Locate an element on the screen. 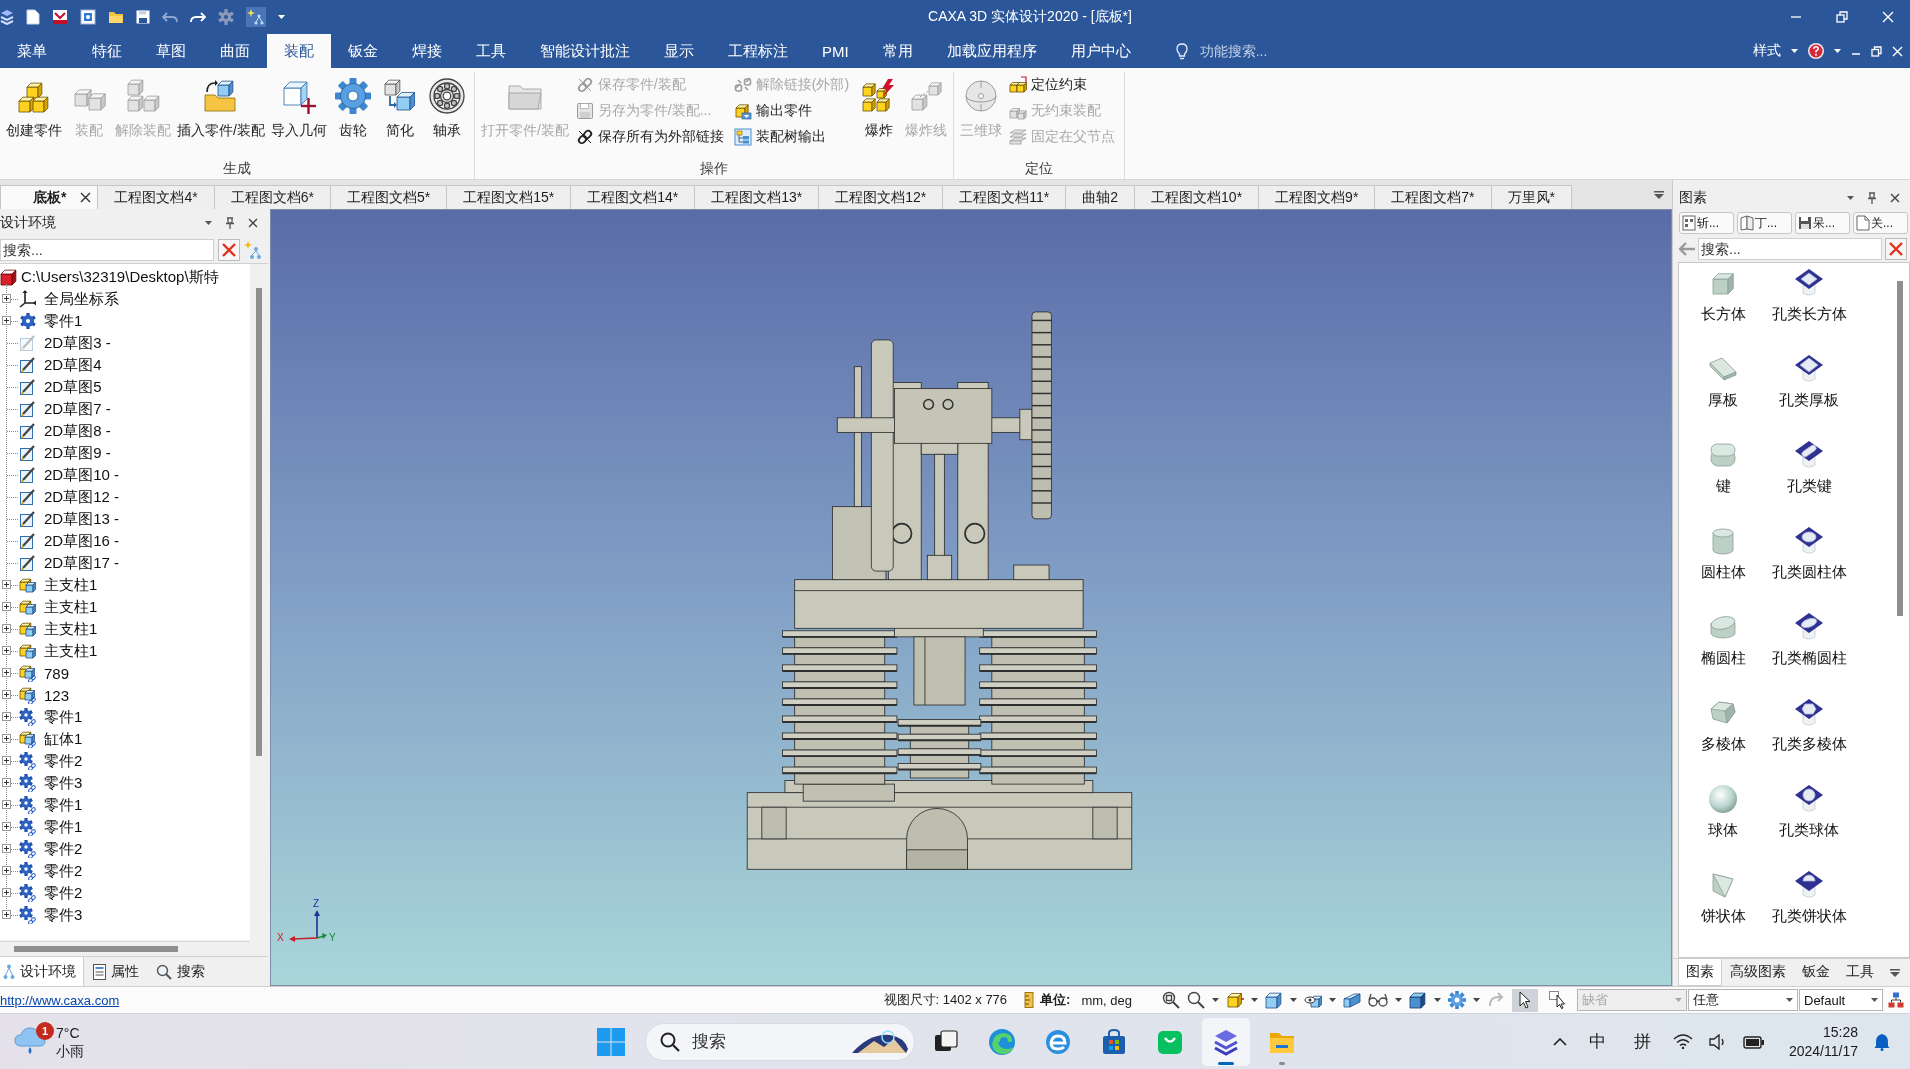  primitive-item: 孔类饼状体 is located at coordinates (1809, 912).